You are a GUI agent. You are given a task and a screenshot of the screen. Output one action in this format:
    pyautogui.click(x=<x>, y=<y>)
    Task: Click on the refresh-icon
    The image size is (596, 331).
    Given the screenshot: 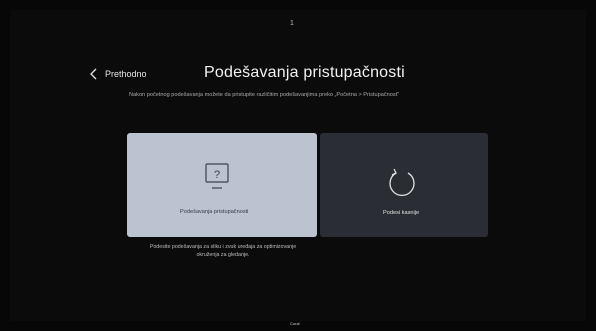 What is the action you would take?
    pyautogui.click(x=402, y=182)
    